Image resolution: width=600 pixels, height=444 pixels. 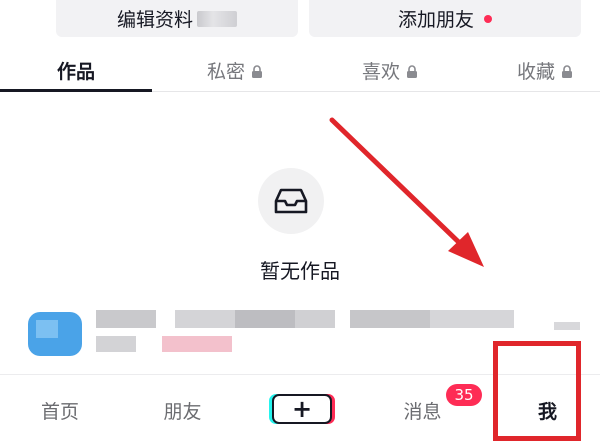 I want to click on profile-actions: 编辑资料 添加朋友, so click(x=300, y=20).